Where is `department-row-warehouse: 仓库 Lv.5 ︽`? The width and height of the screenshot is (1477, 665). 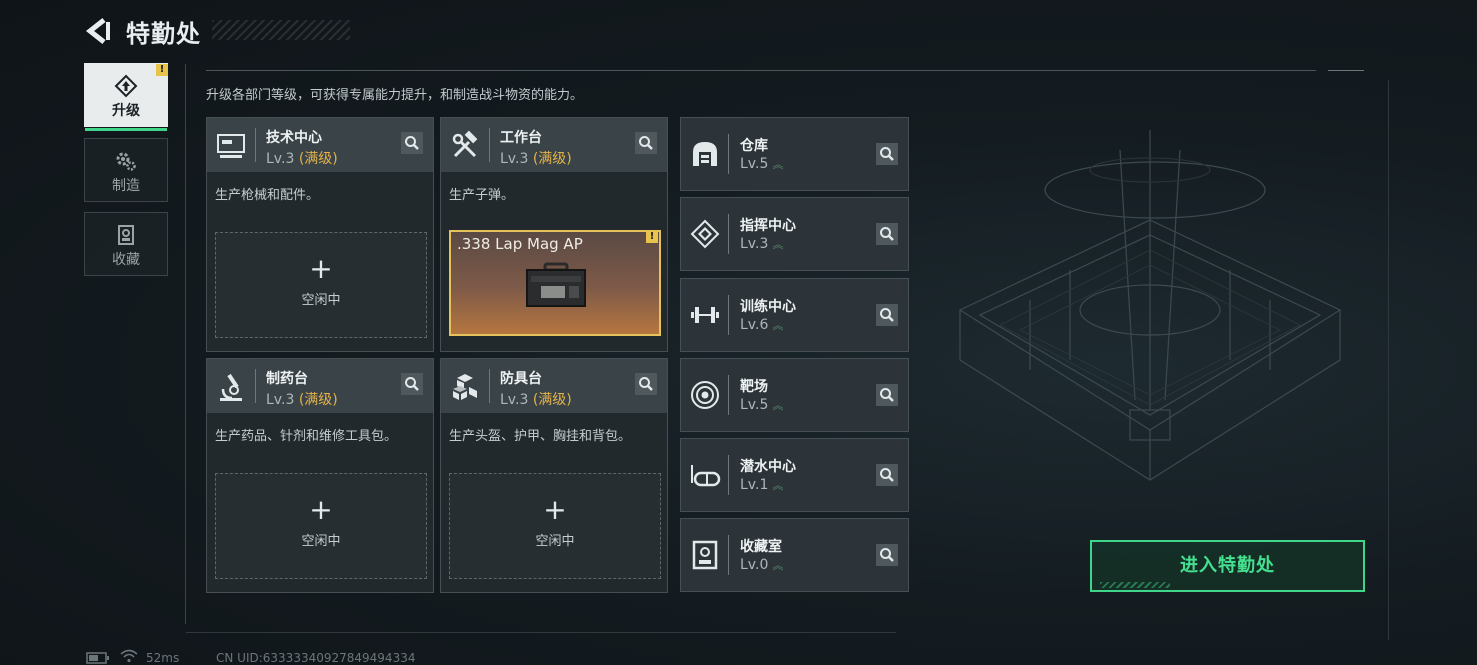
department-row-warehouse: 仓库 Lv.5 ︽ is located at coordinates (794, 154).